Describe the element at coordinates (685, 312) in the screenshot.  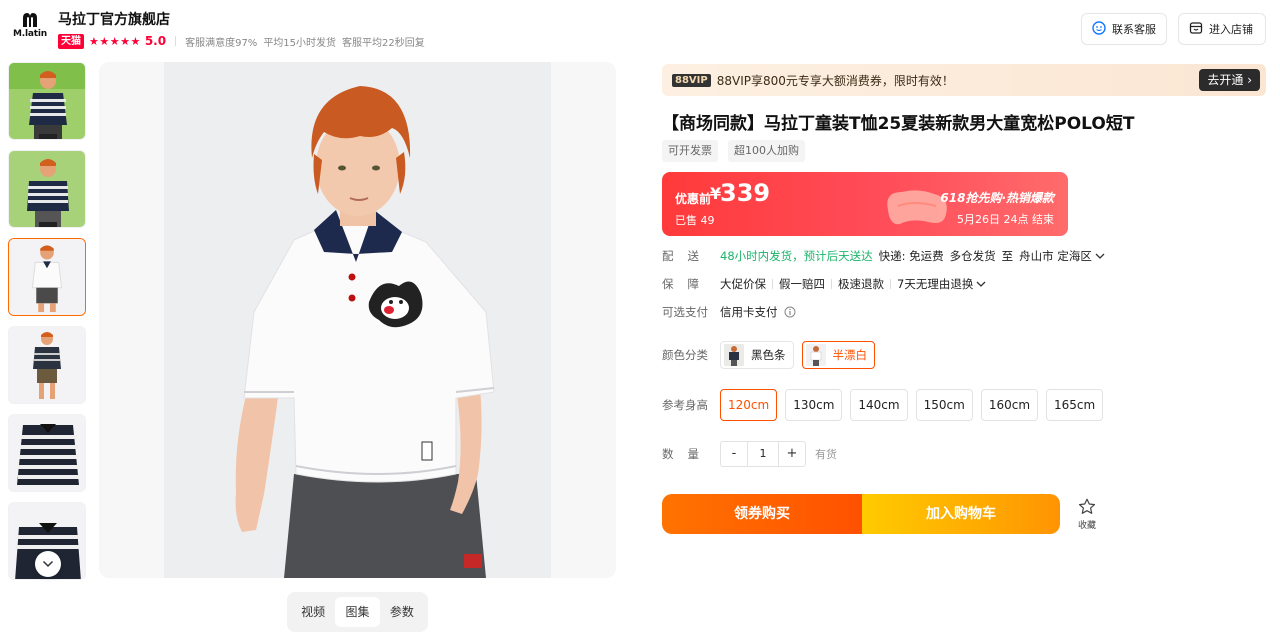
I see `payment-label: 可选支付` at that location.